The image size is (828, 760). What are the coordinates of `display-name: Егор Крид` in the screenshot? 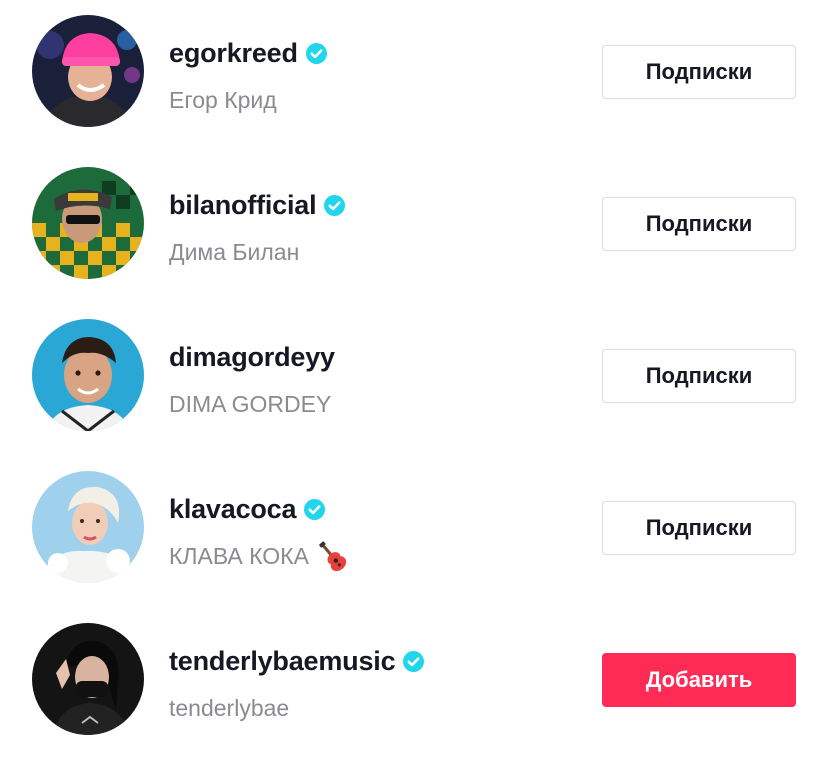 It's located at (223, 99).